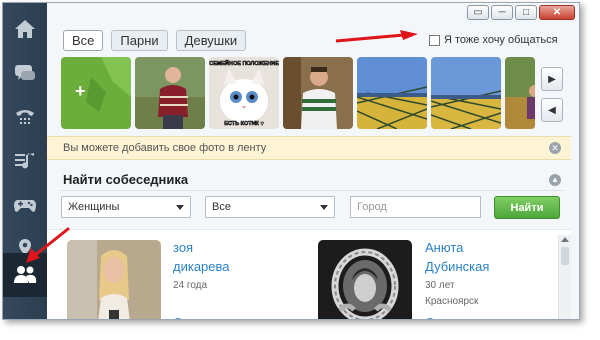 The image size is (600, 340). I want to click on music-icon, so click(24, 161).